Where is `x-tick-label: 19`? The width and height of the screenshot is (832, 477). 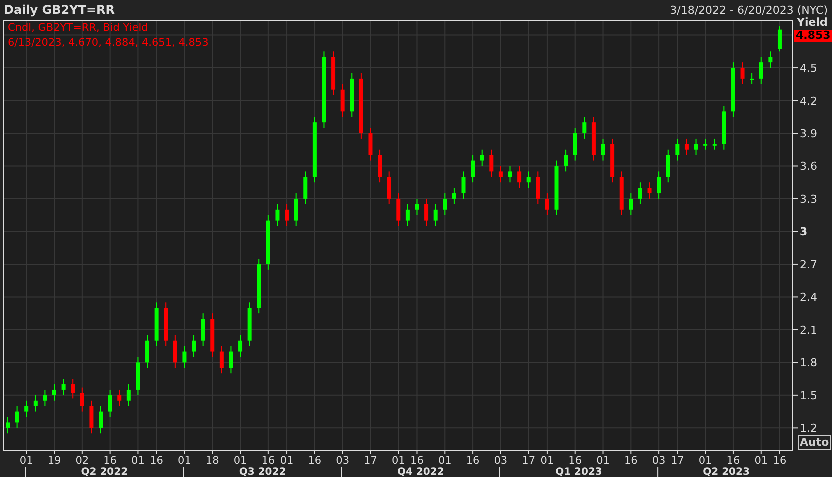
x-tick-label: 19 is located at coordinates (55, 461).